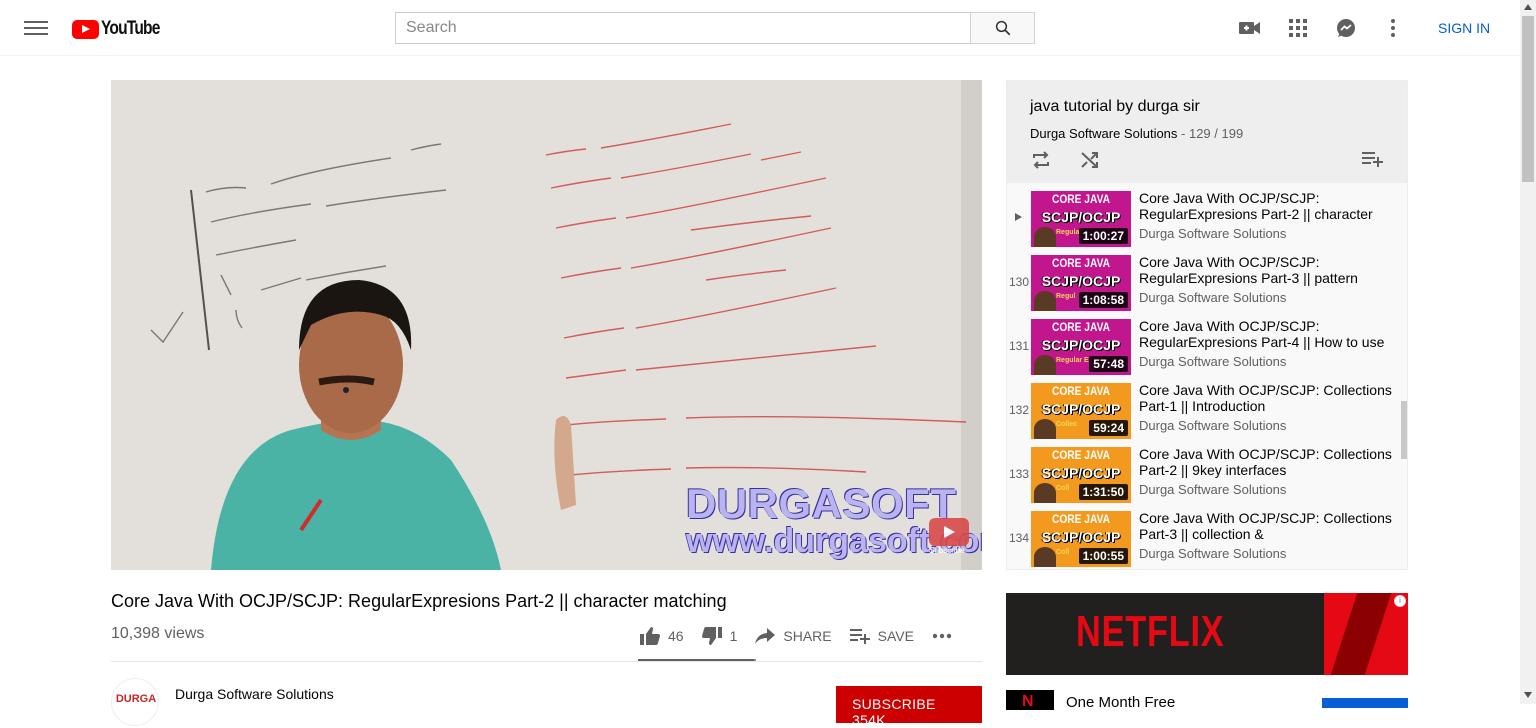 The image size is (1536, 728). Describe the element at coordinates (1028, 701) in the screenshot. I see `netflix-small-logo-text: N` at that location.